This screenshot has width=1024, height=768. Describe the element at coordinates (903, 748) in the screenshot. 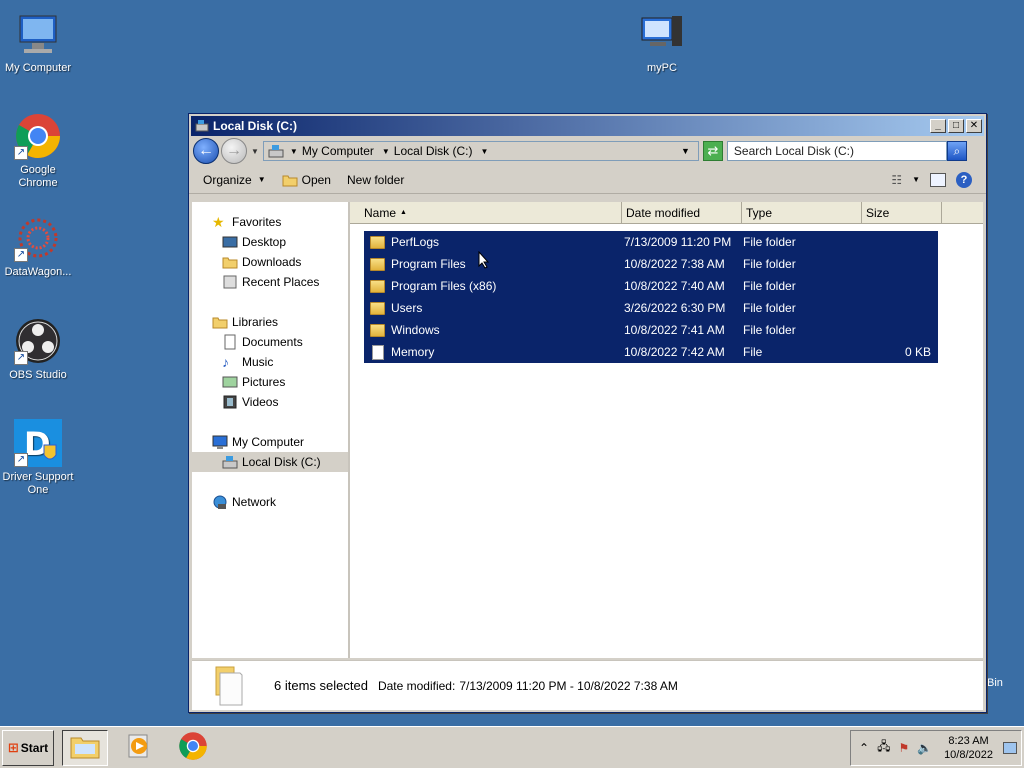

I see `action-center-icon: ⚑` at that location.